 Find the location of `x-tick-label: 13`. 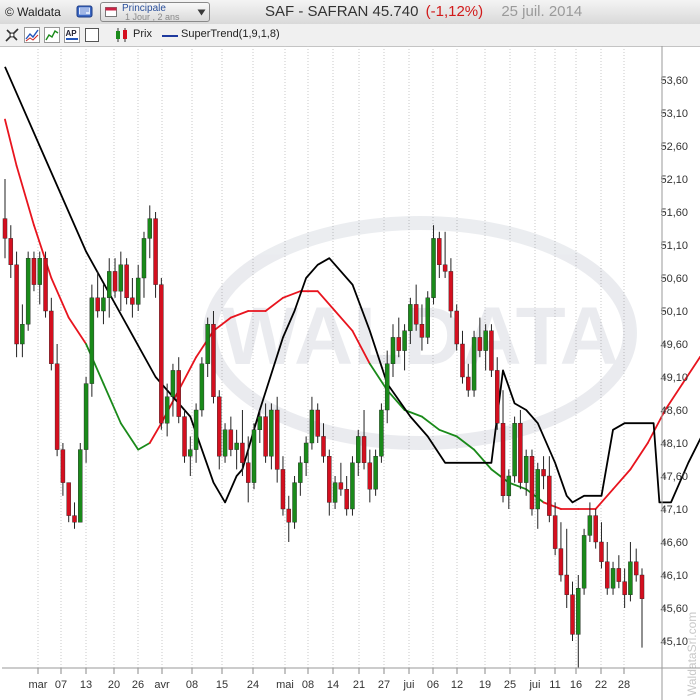

x-tick-label: 13 is located at coordinates (86, 685).